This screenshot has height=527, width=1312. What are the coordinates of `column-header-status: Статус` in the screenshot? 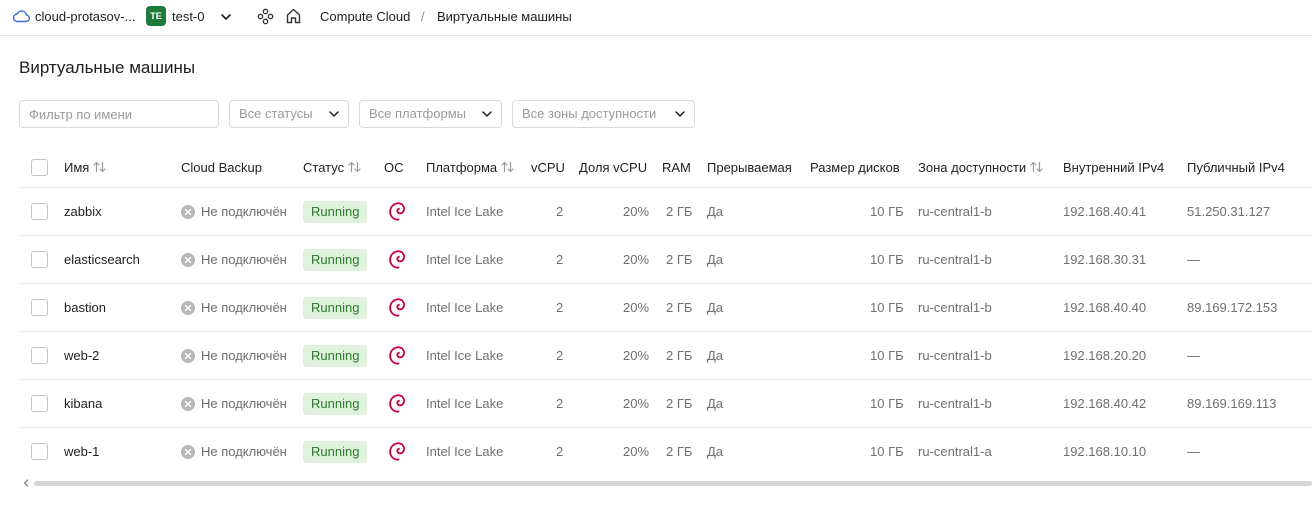 It's located at (332, 167).